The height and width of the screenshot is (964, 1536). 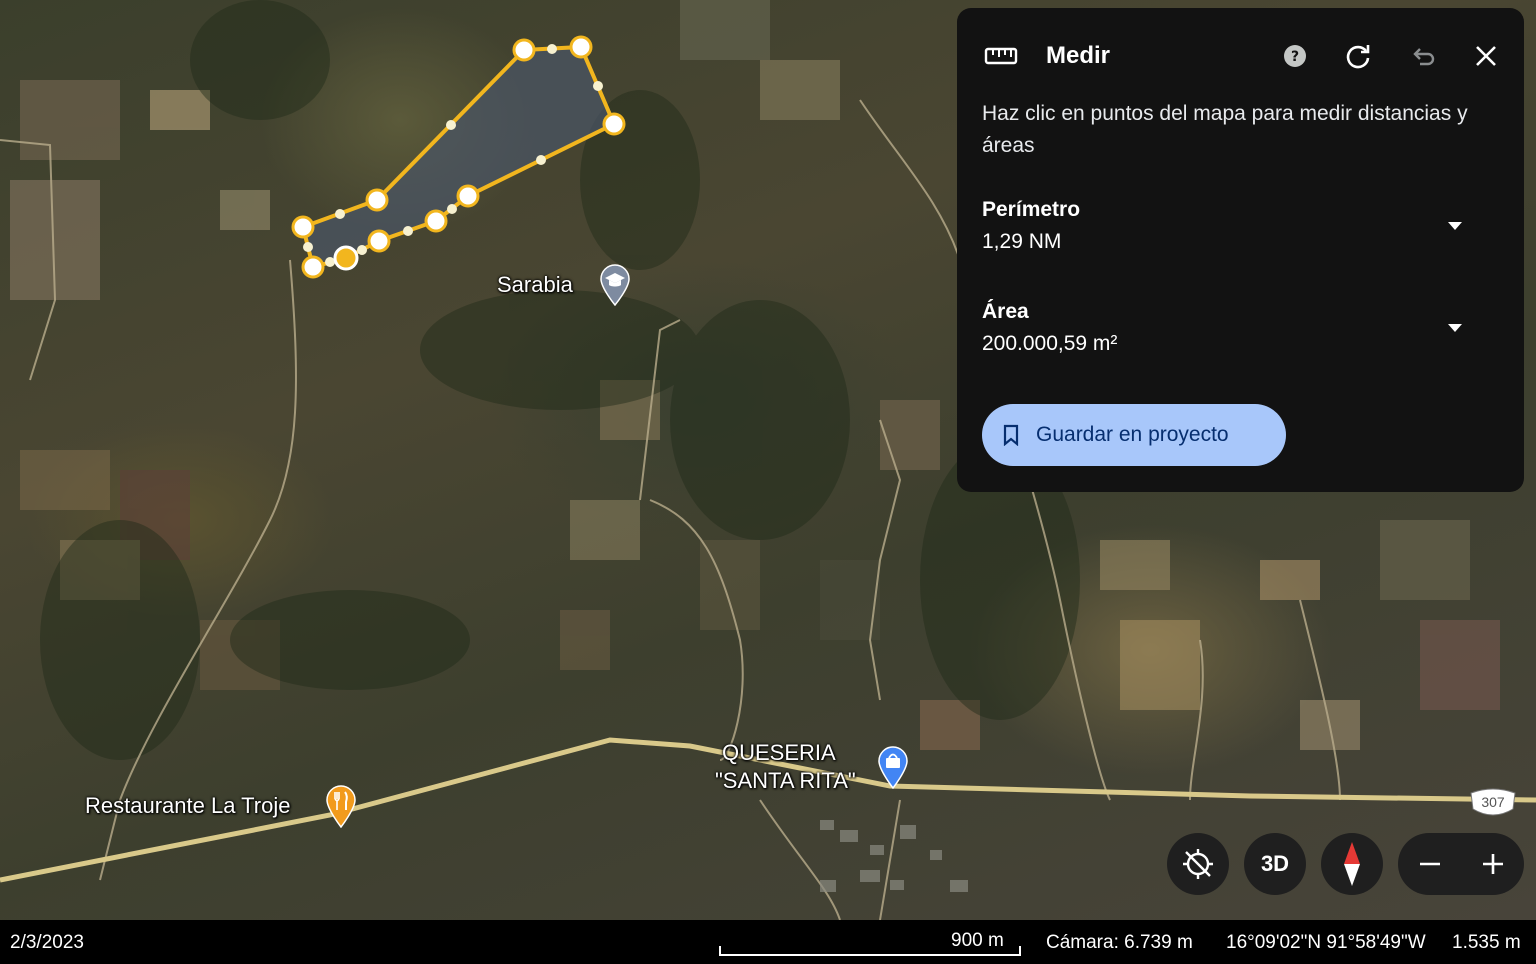 I want to click on restaurant-icon, so click(x=341, y=806).